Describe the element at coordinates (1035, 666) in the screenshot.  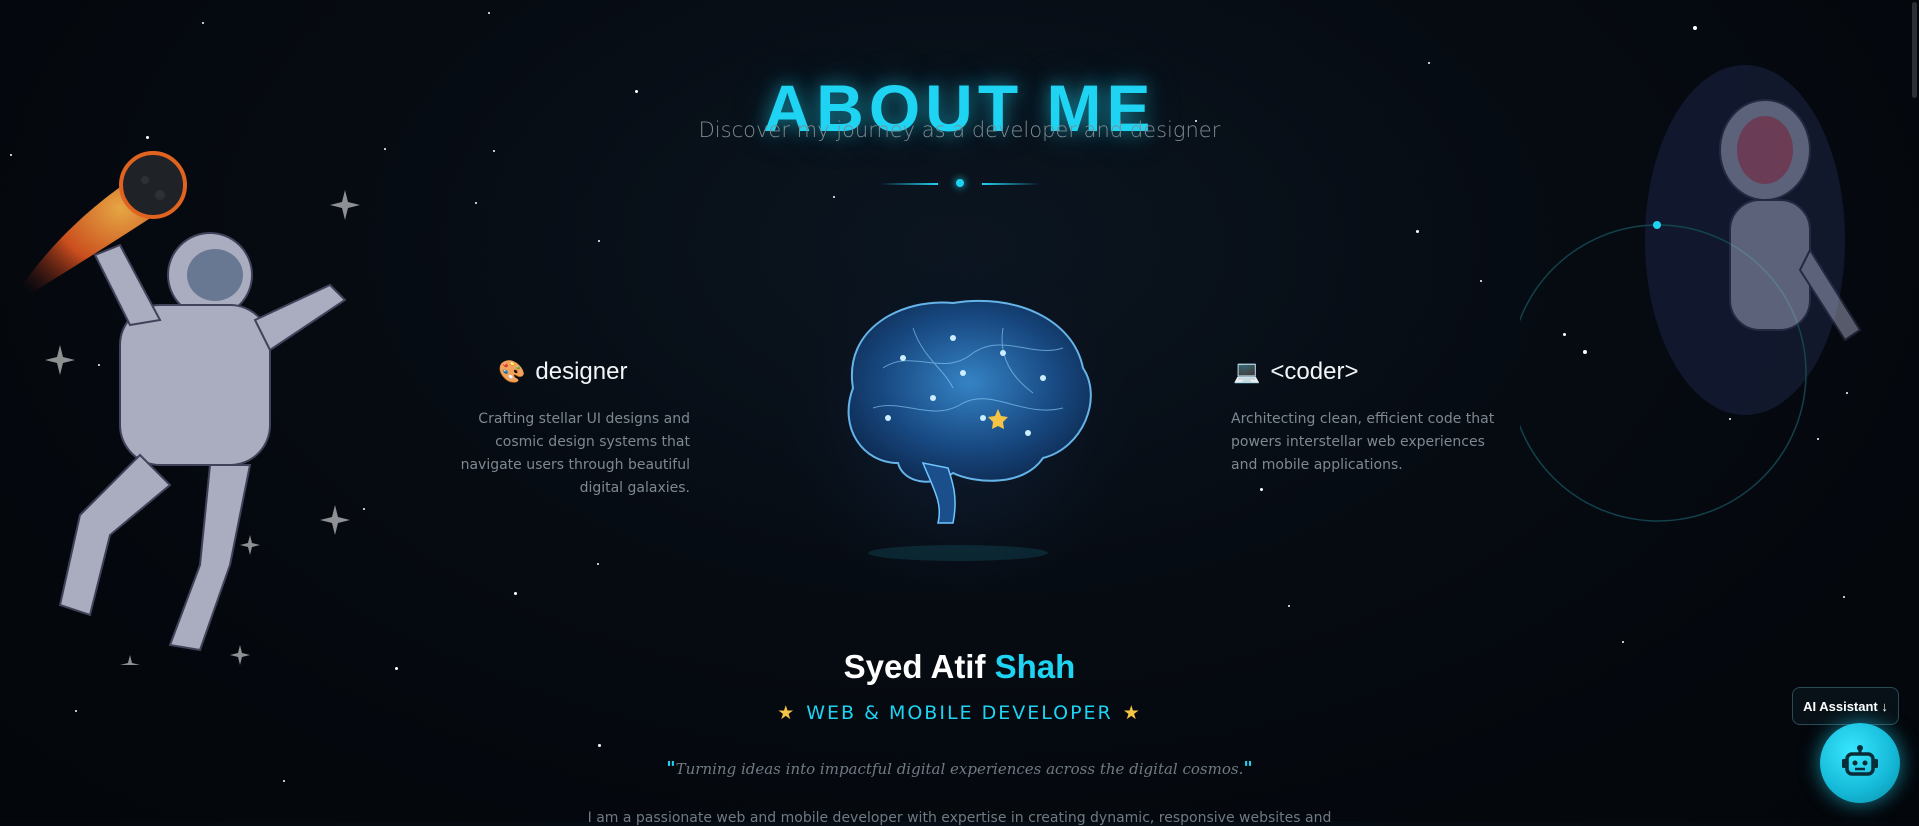
I see `profile-last-name: Shah` at that location.